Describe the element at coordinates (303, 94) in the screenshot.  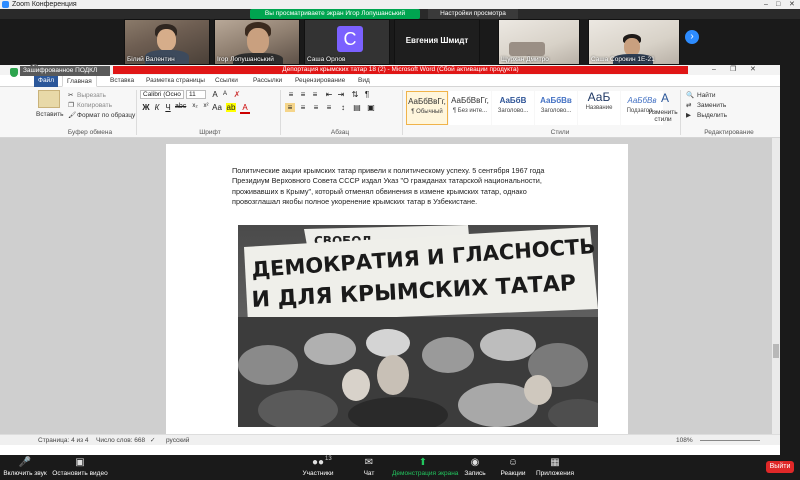
I see `numbering-icon: ≡` at that location.